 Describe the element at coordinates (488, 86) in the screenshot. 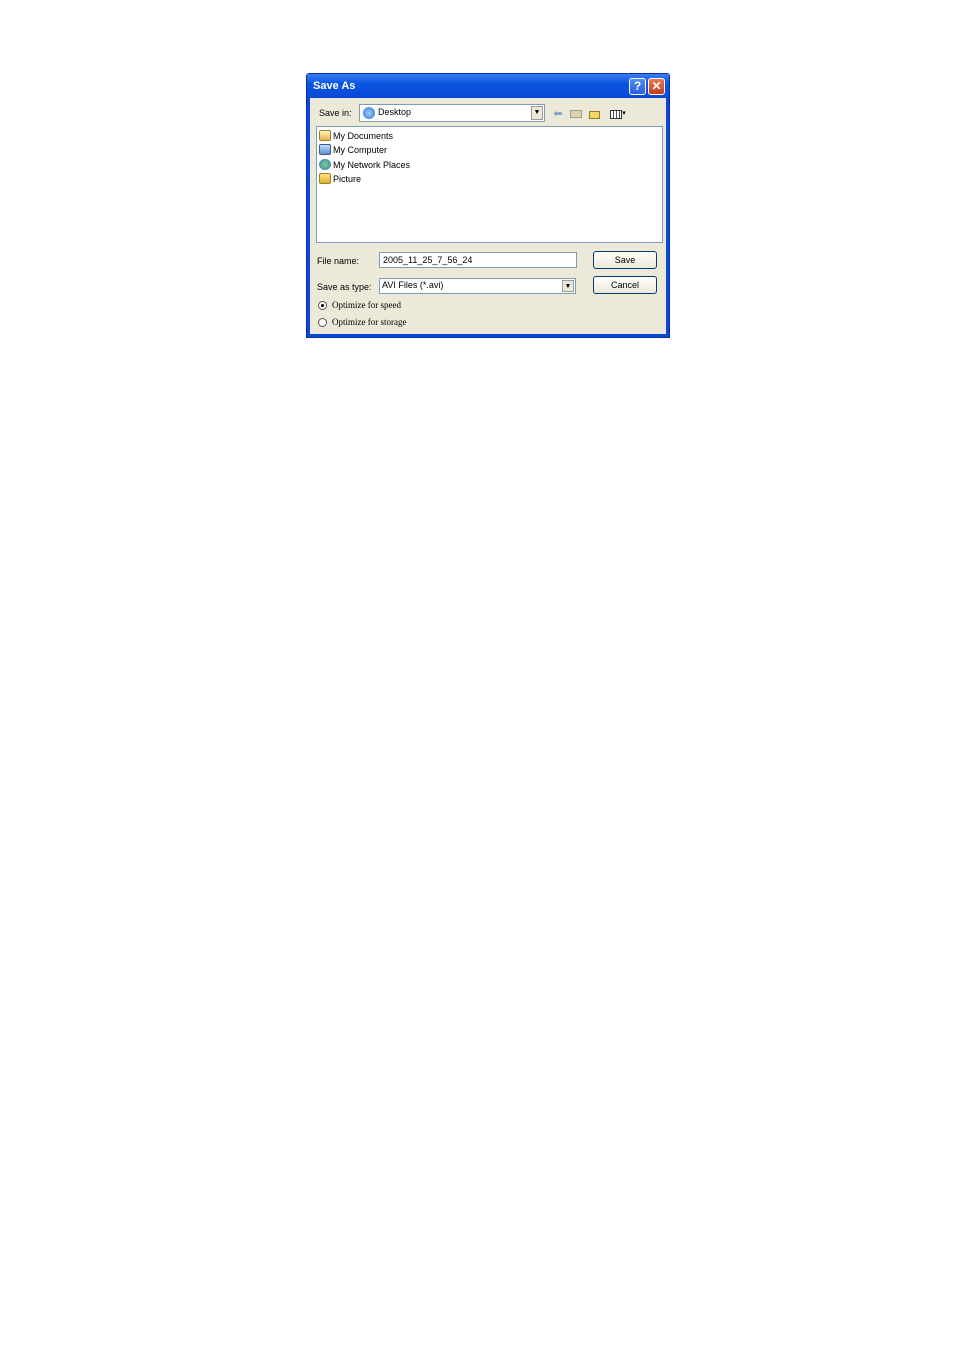

I see `title-bar: Save As ? ✕` at that location.